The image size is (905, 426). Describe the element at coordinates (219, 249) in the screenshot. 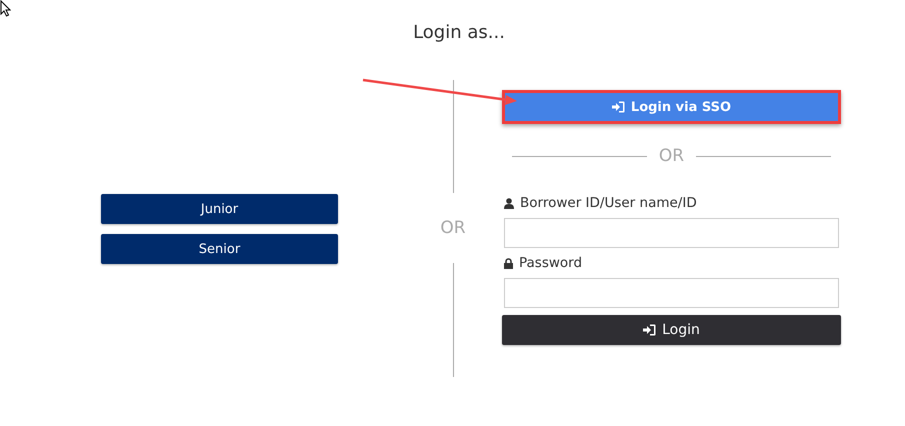

I see `group-button: Senior` at that location.